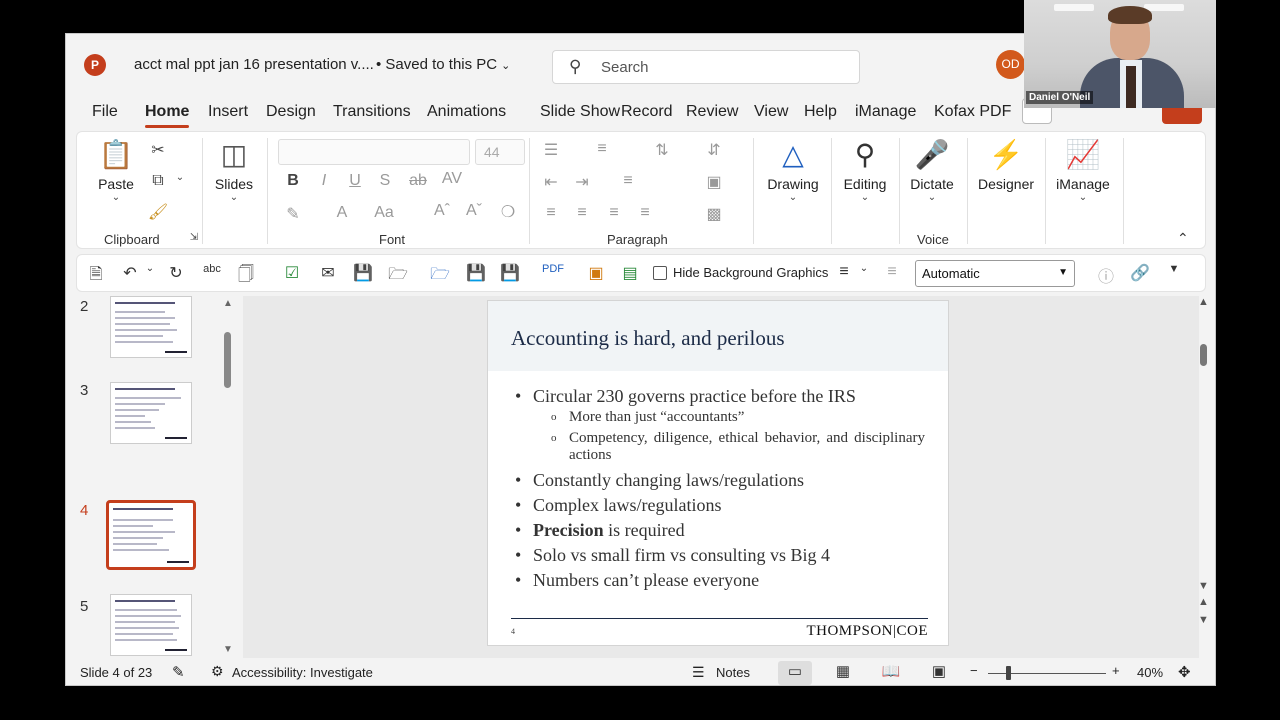  What do you see at coordinates (116, 170) in the screenshot?
I see `paste-button: 📋 Paste ⌄` at bounding box center [116, 170].